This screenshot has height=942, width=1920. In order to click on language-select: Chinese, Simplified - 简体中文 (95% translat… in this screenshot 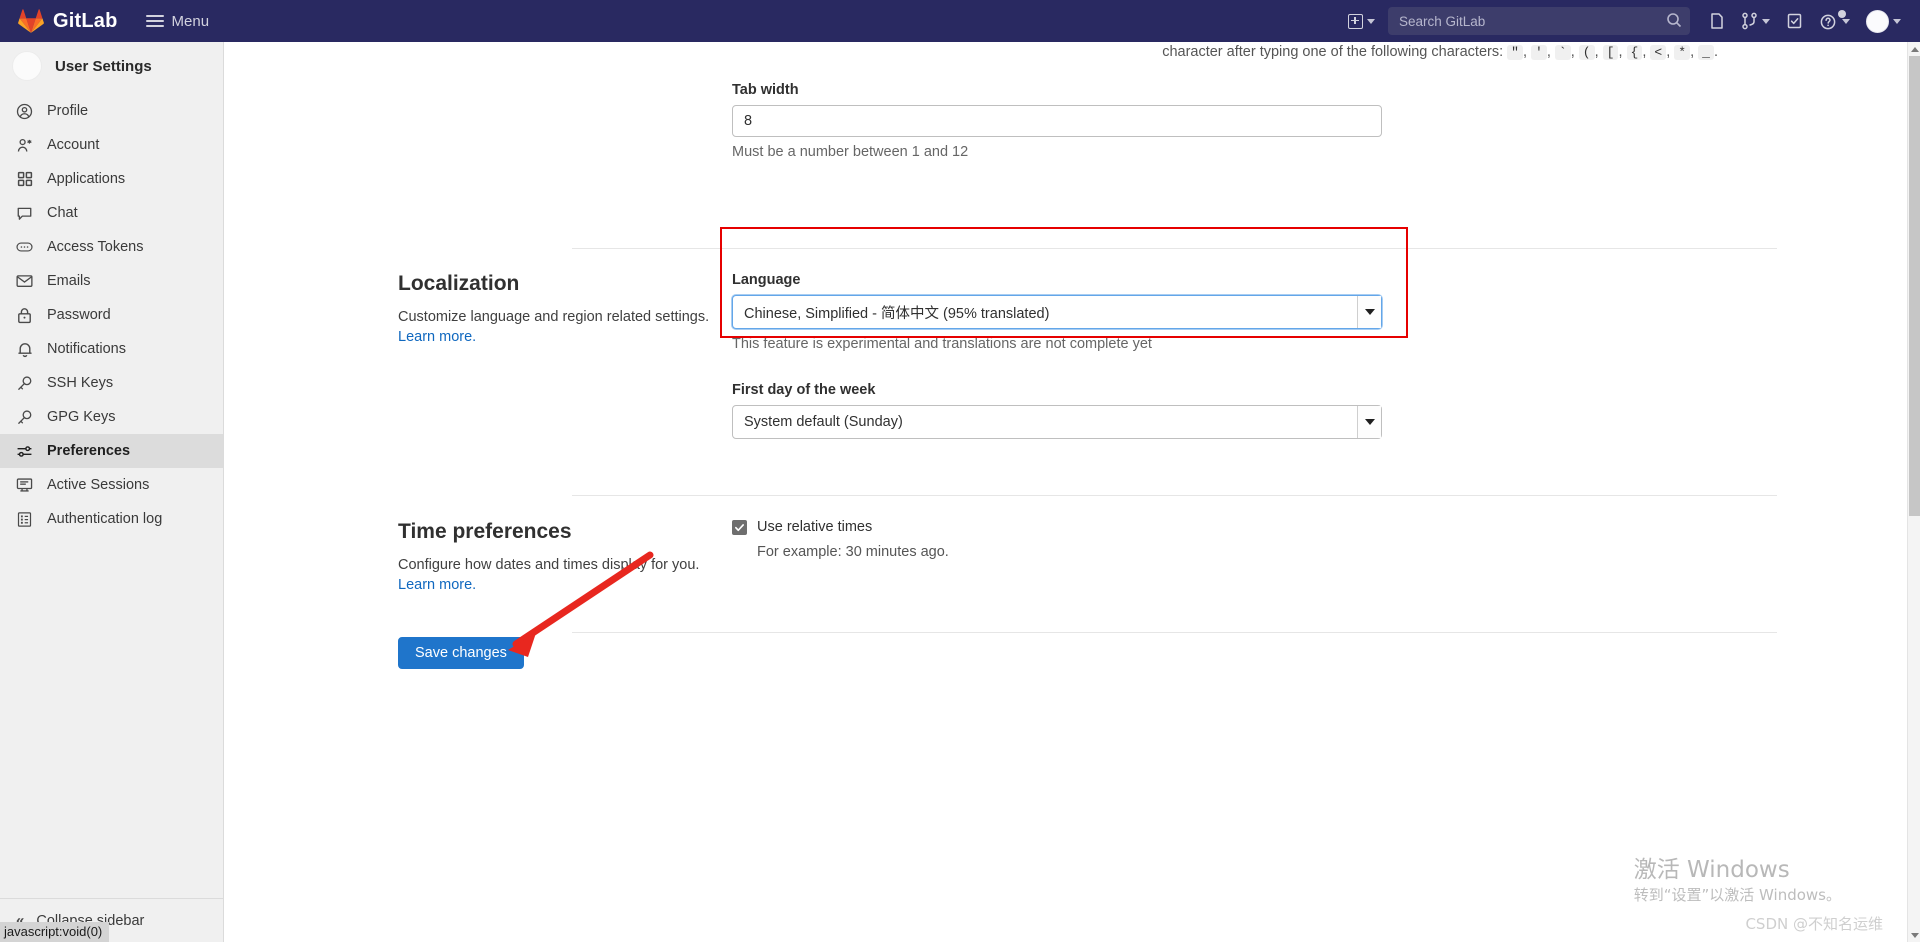, I will do `click(1057, 312)`.